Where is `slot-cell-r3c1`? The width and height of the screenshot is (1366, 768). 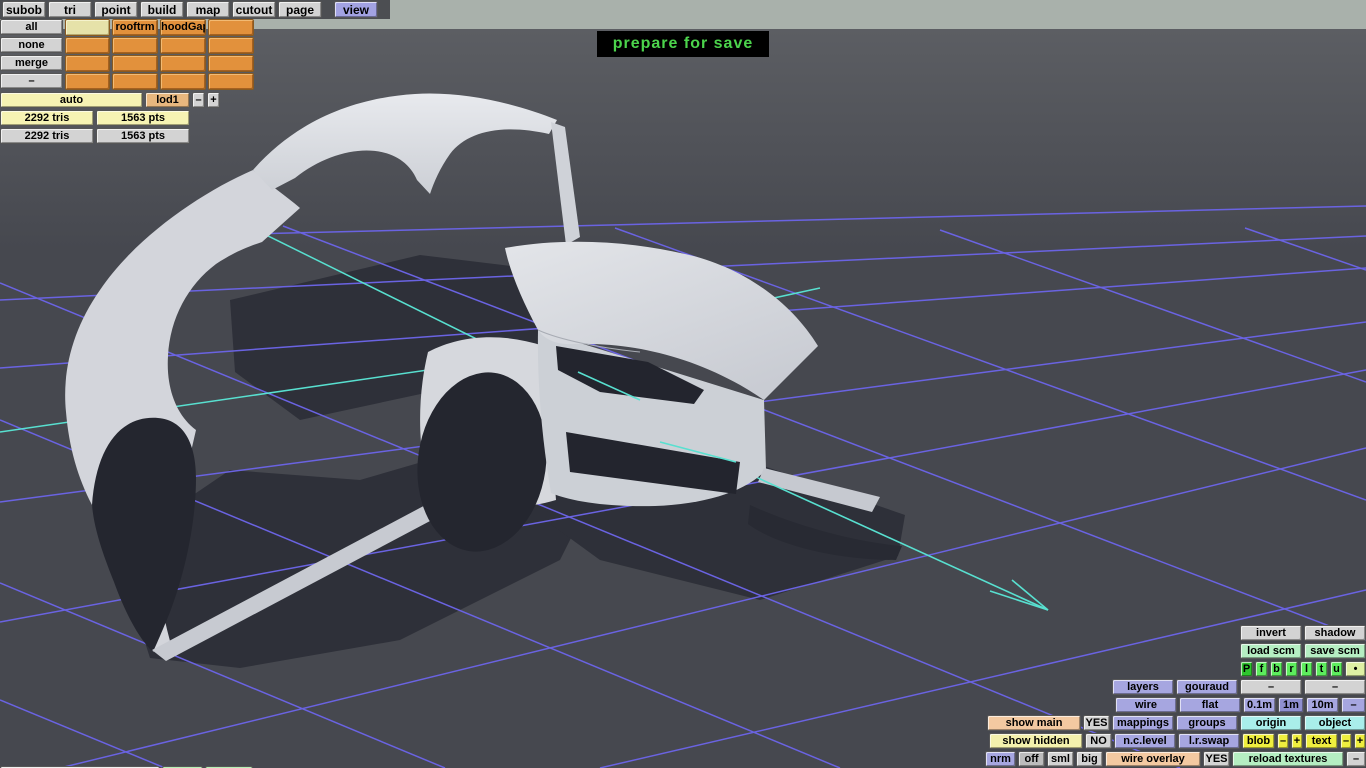 slot-cell-r3c1 is located at coordinates (135, 81).